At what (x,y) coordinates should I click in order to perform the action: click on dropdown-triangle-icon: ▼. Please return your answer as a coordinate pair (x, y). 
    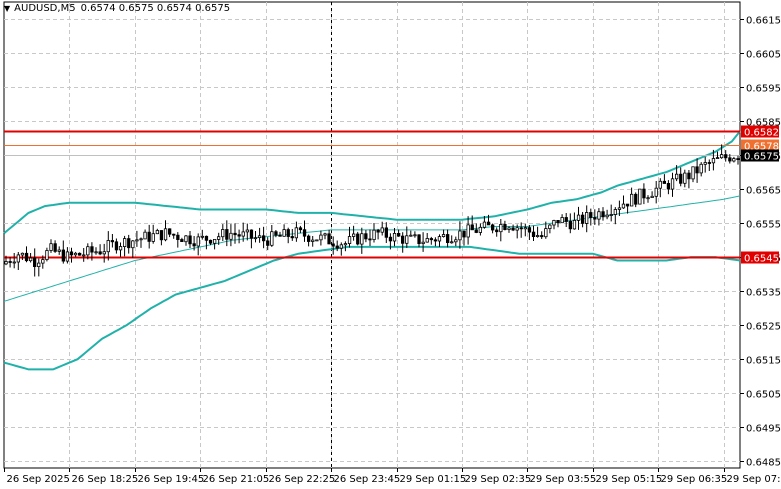
    Looking at the image, I should click on (7, 8).